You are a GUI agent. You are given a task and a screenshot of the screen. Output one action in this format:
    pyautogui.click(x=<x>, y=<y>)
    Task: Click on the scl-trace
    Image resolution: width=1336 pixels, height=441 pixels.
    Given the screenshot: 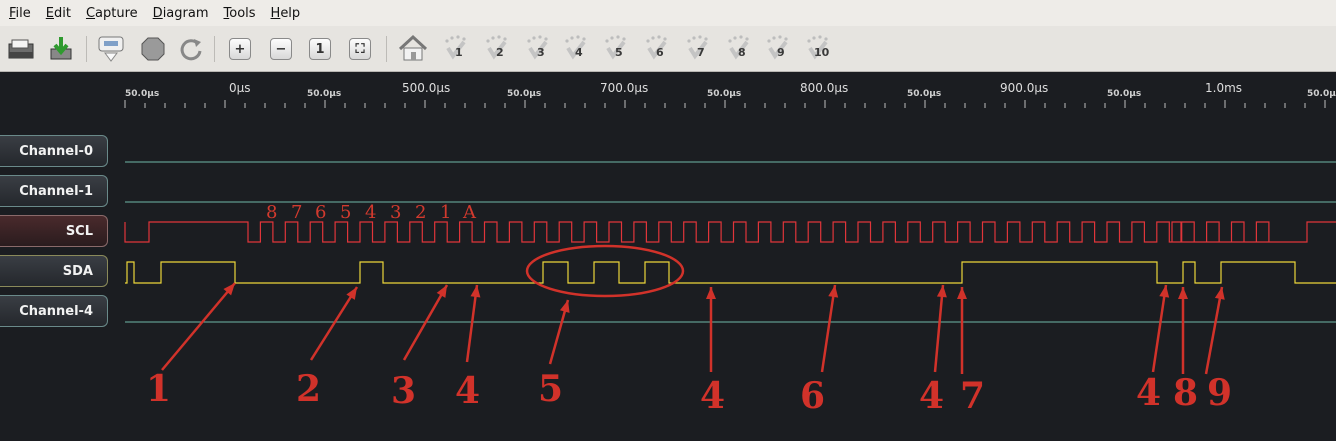 What is the action you would take?
    pyautogui.click(x=730, y=232)
    